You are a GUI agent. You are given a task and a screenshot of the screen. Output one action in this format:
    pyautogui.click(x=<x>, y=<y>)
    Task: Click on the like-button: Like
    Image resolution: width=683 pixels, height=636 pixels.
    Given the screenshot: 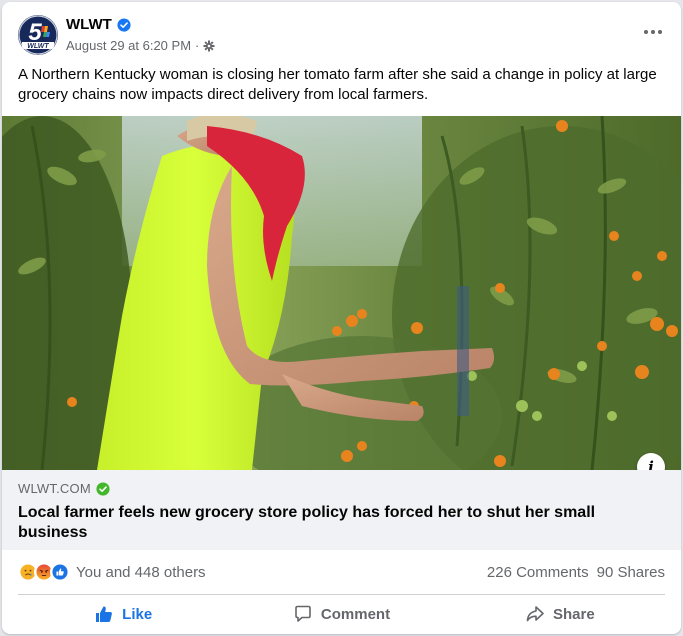 What is the action you would take?
    pyautogui.click(x=123, y=614)
    